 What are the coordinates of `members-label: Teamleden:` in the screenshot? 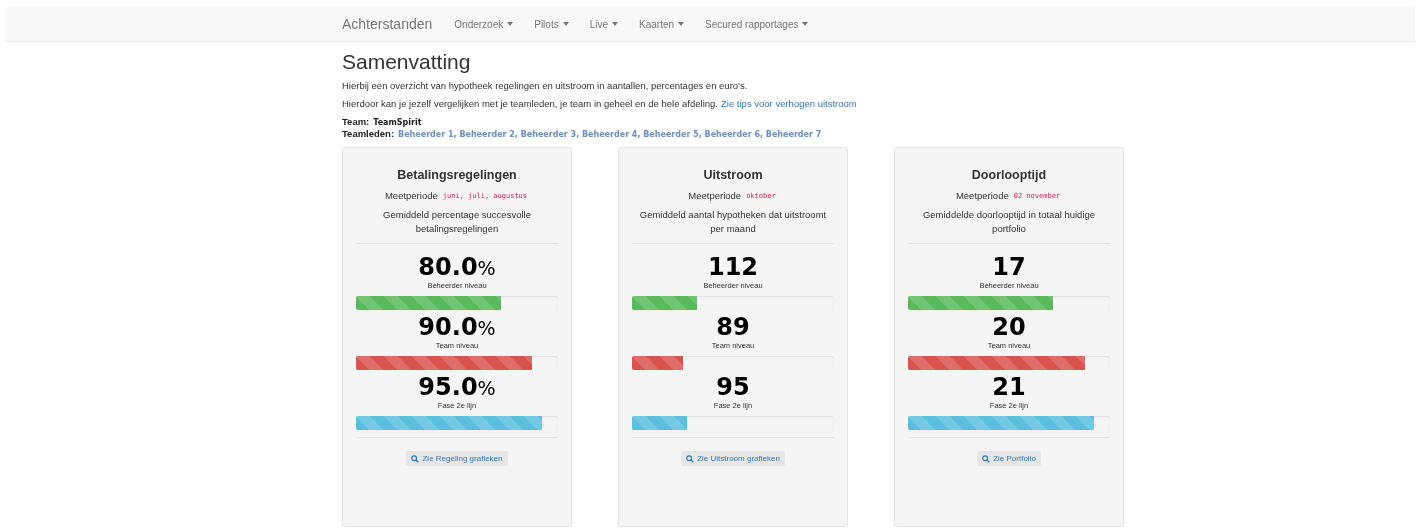 It's located at (368, 133).